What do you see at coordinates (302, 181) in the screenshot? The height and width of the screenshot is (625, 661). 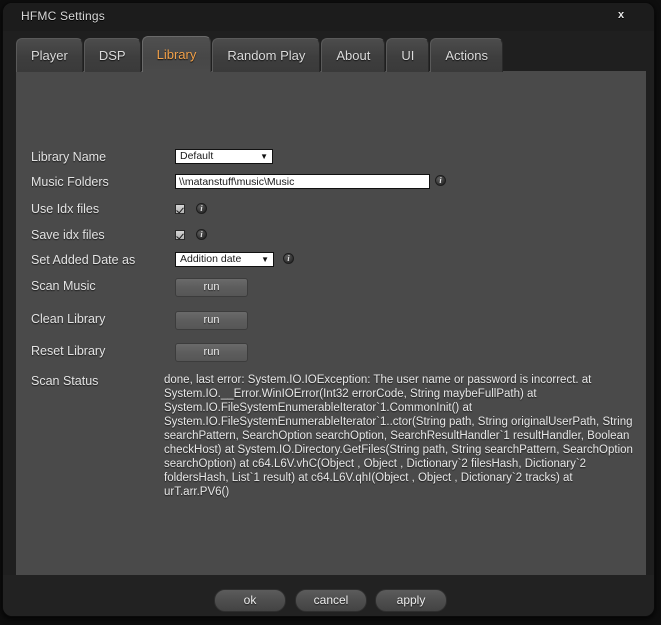 I see `music-folders-input` at bounding box center [302, 181].